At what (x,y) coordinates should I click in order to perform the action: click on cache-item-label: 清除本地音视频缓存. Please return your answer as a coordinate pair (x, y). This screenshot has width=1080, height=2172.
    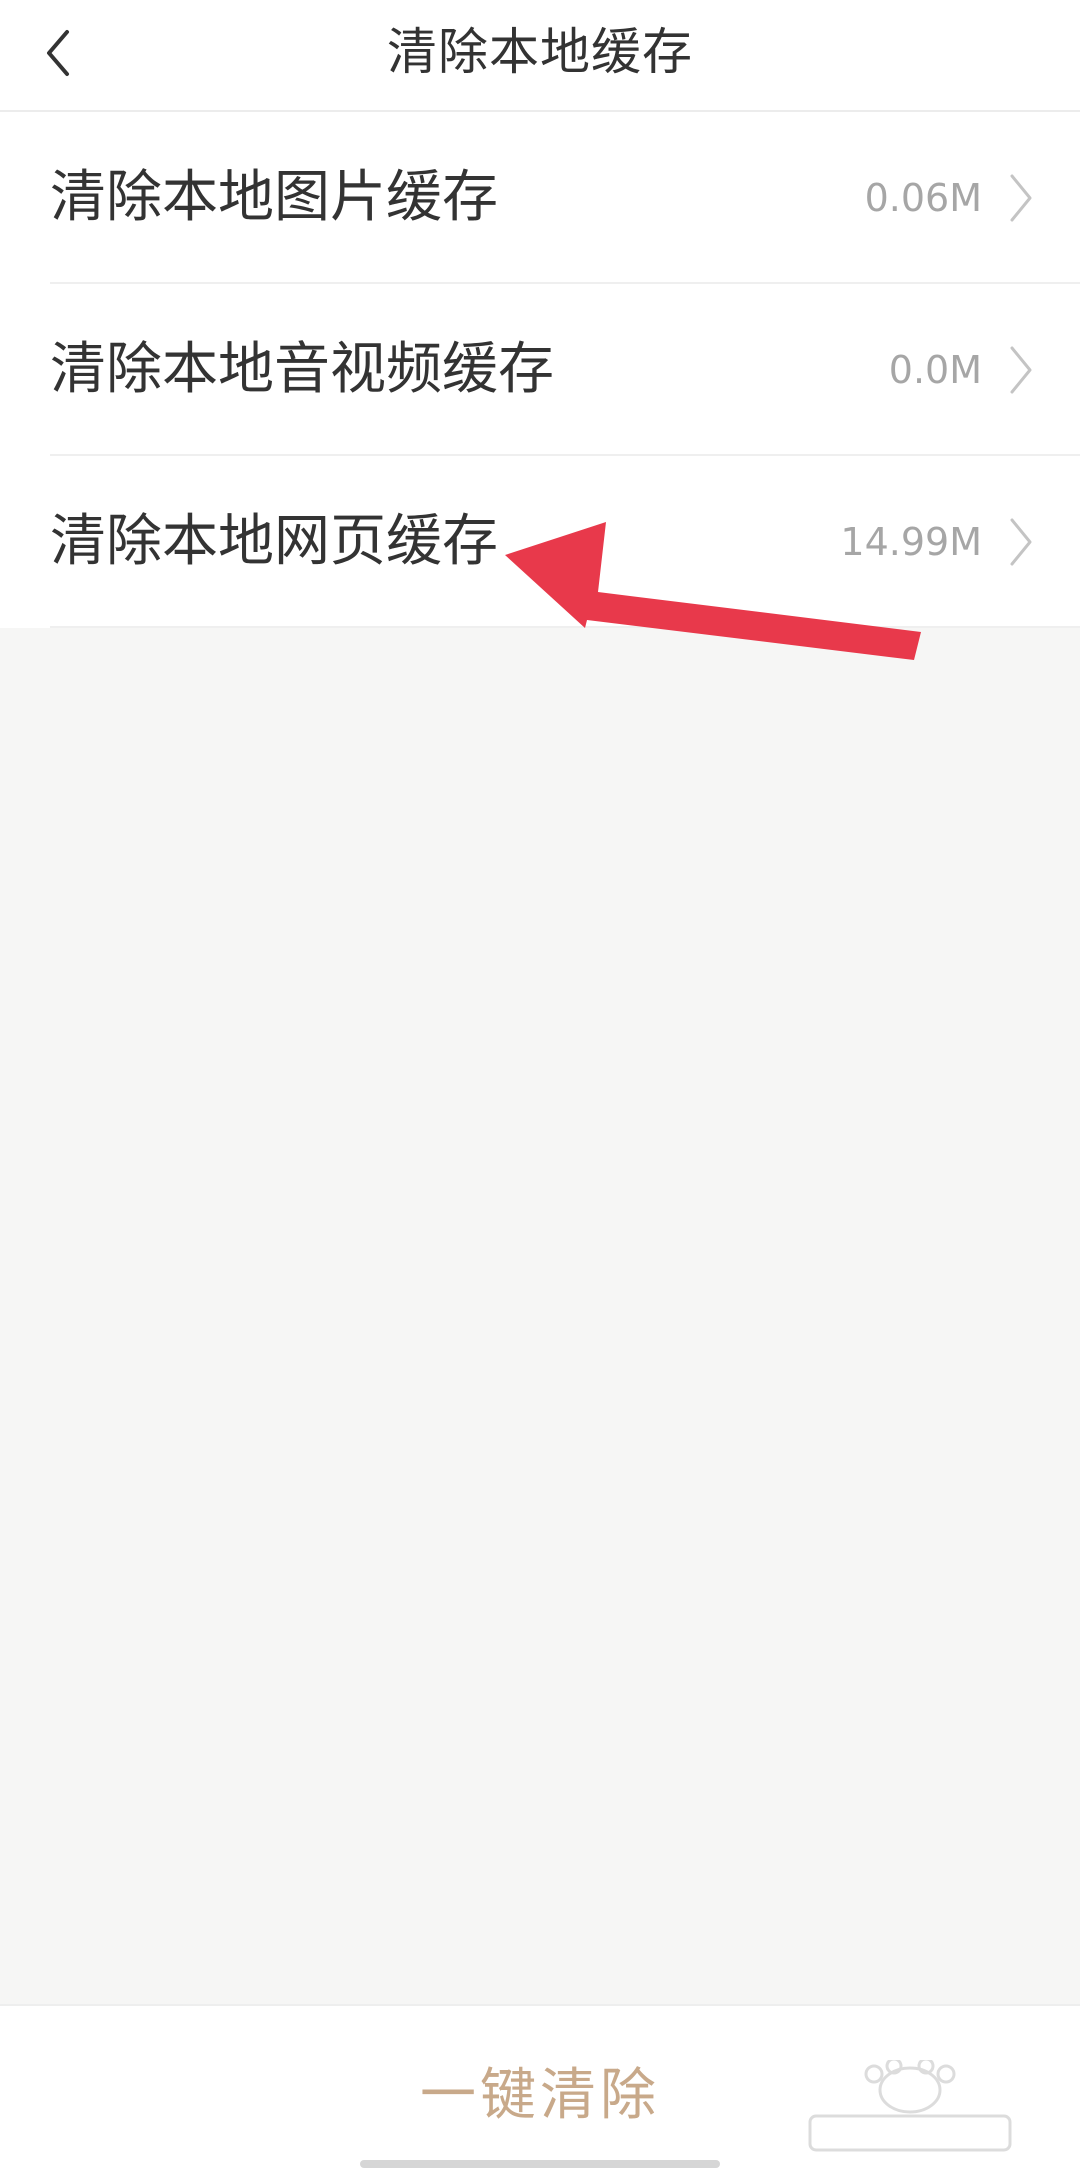
    Looking at the image, I should click on (302, 369).